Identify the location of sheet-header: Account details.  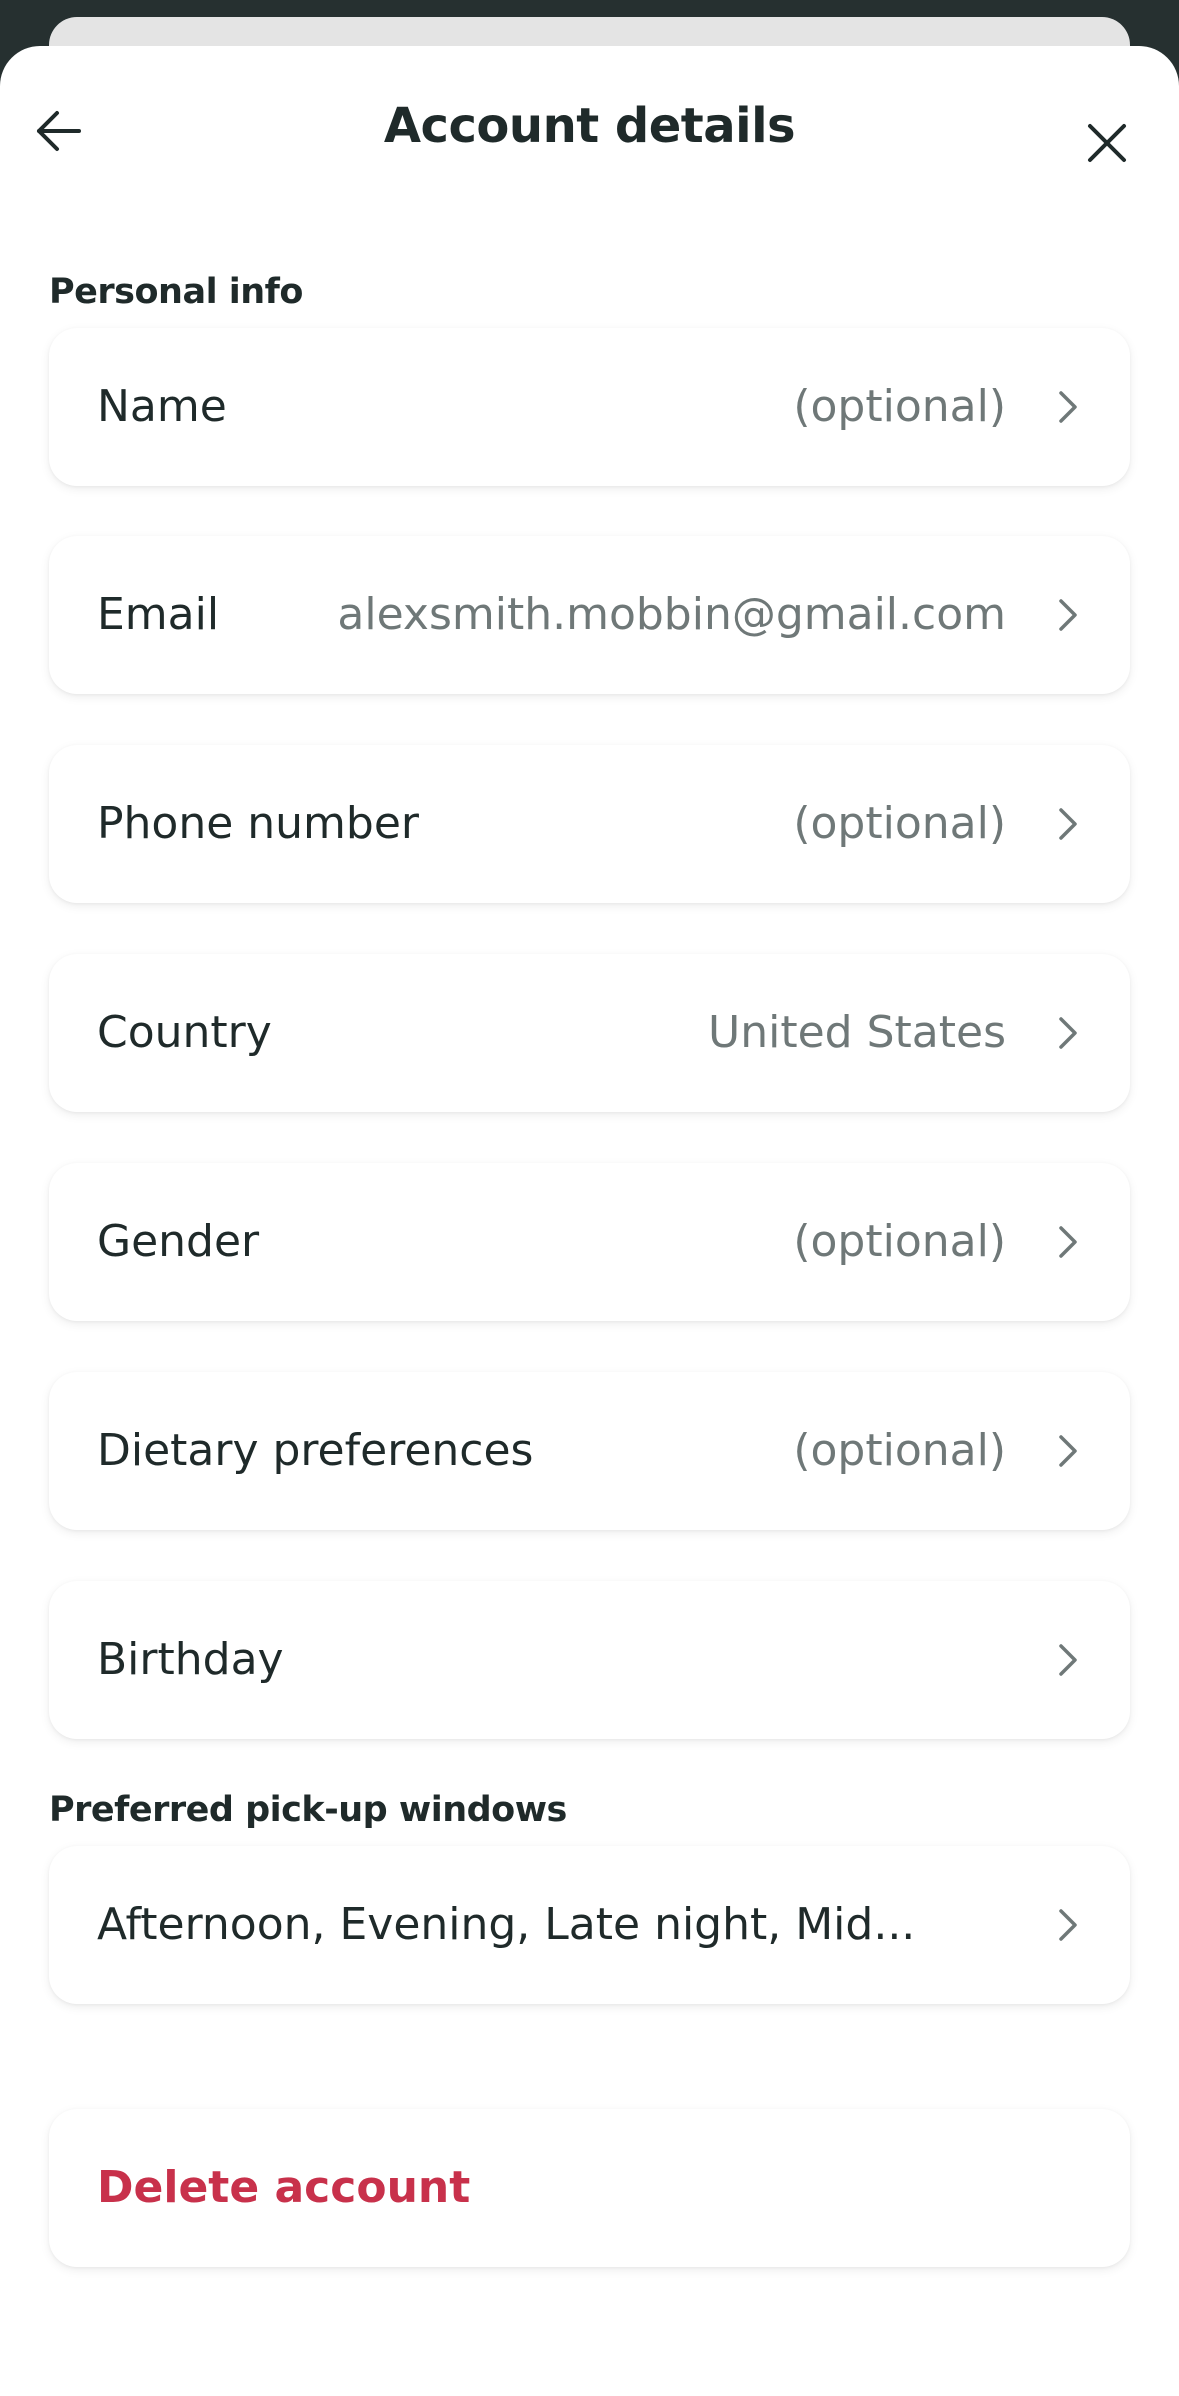
(589, 131).